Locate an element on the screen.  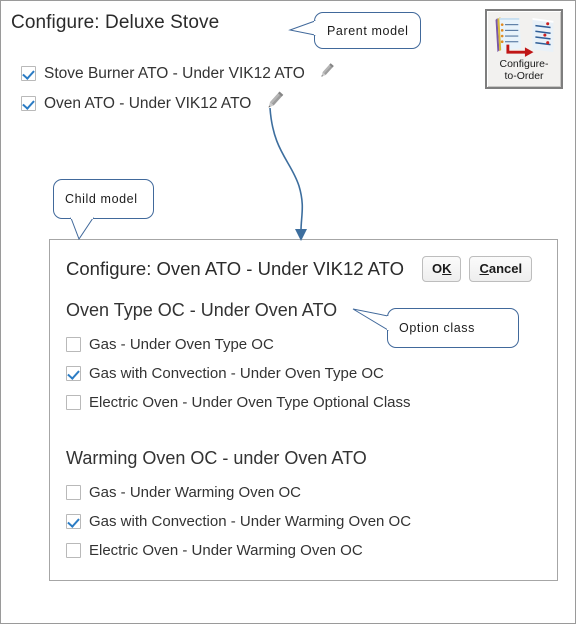
option-label: Gas with Convection - Under Oven Type OC is located at coordinates (236, 373).